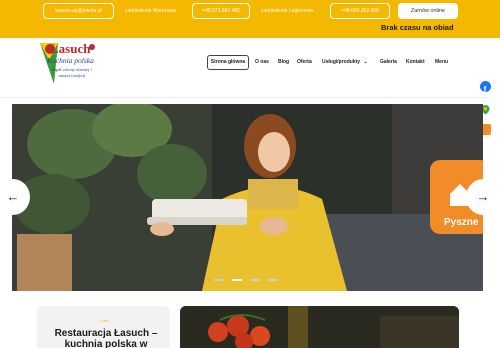 This screenshot has height=348, width=500. I want to click on logo-name: Łasuch, so click(70, 48).